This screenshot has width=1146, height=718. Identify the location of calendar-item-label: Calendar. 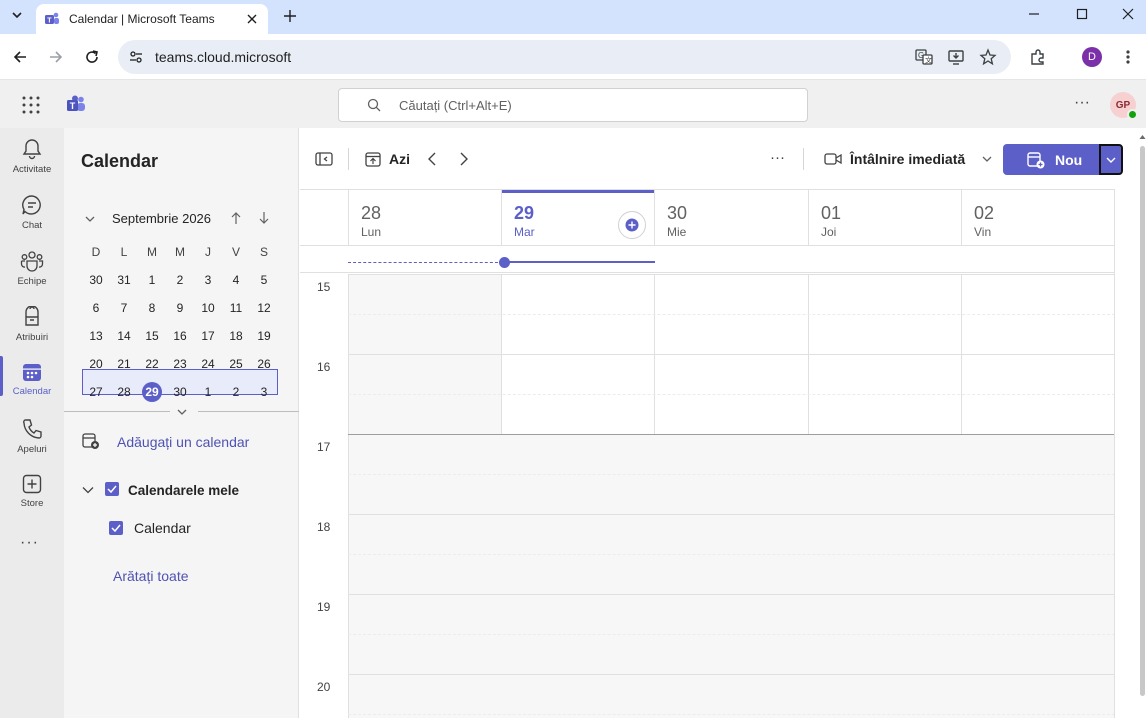
(162, 528).